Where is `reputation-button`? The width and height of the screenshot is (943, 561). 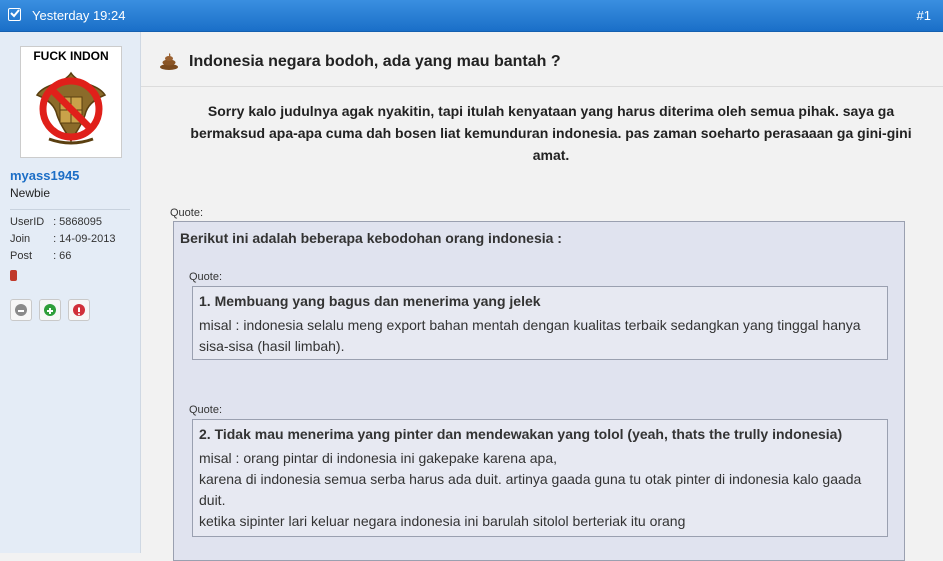
reputation-button is located at coordinates (50, 310).